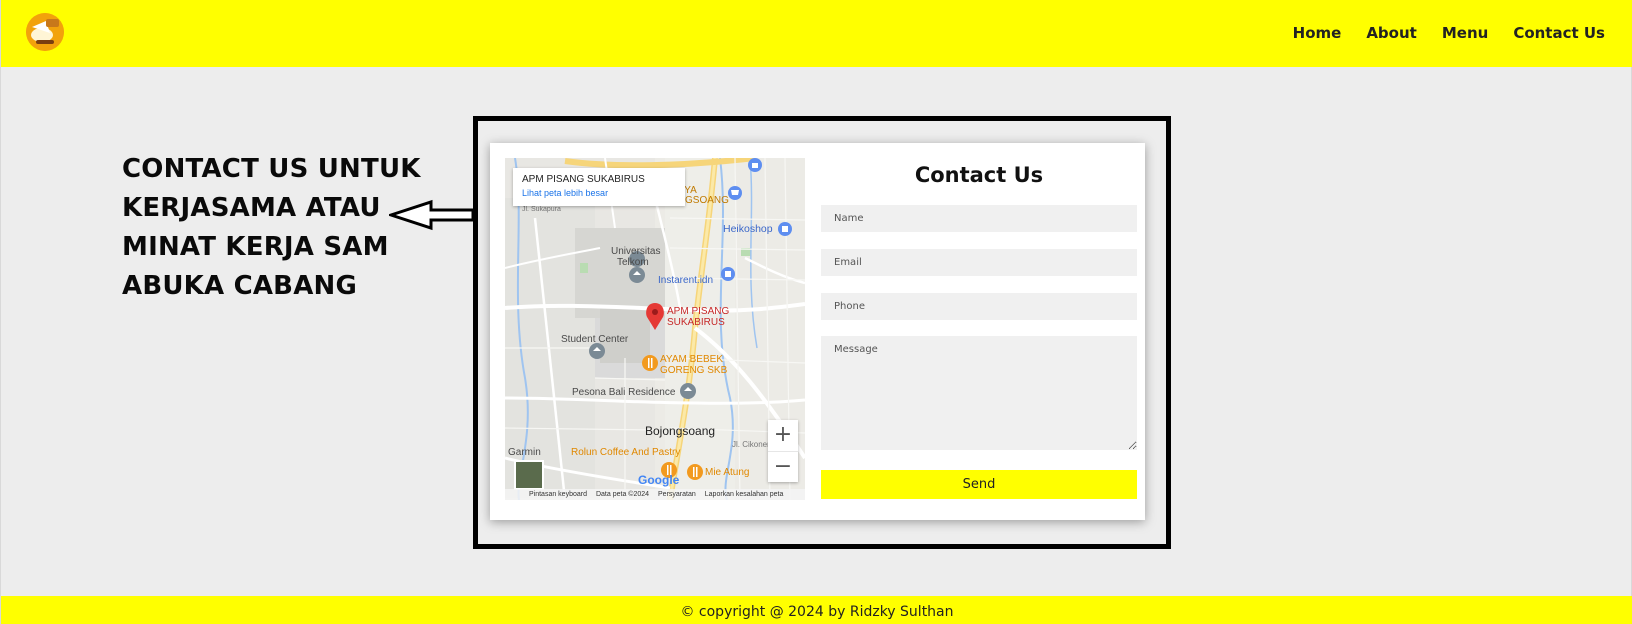  What do you see at coordinates (783, 435) in the screenshot?
I see `zoom-in-button: +` at bounding box center [783, 435].